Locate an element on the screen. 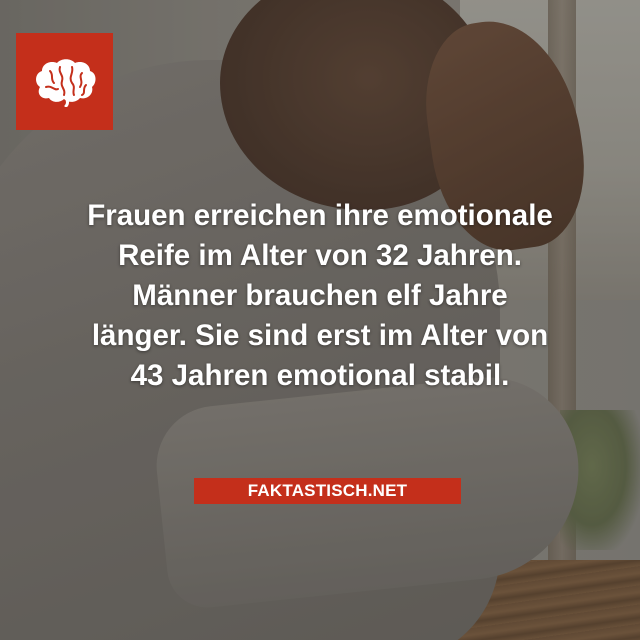  fact-line: 43 Jahren emotional stabil. is located at coordinates (320, 375).